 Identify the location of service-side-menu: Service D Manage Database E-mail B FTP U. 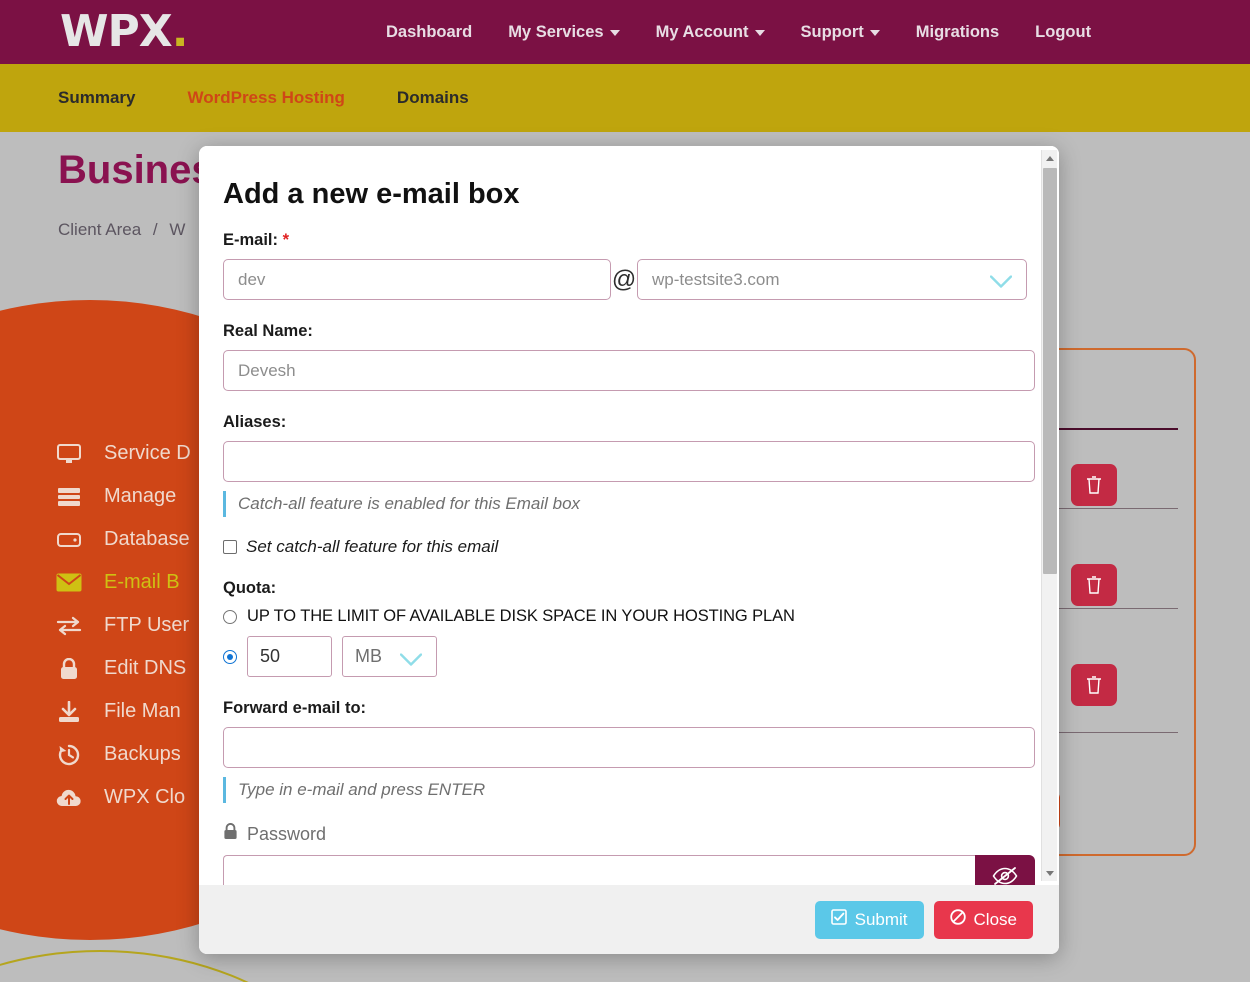
(123, 625).